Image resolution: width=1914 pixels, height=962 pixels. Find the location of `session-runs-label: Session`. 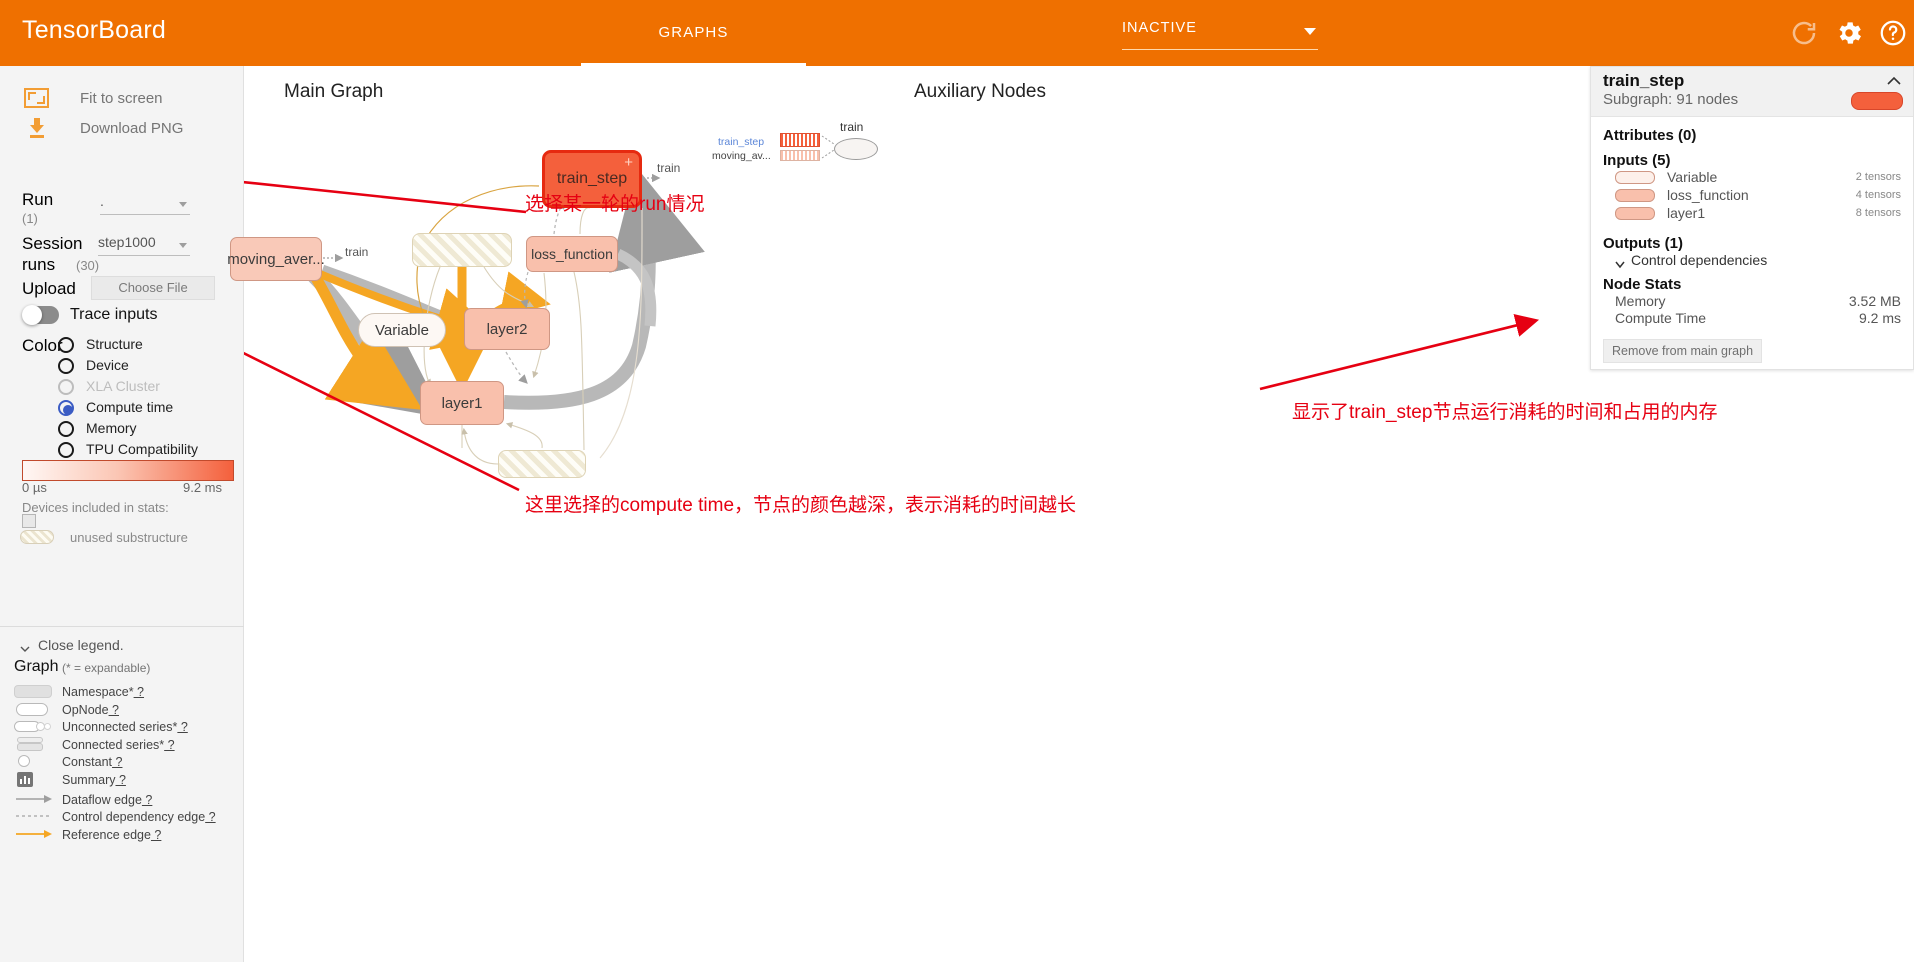

session-runs-label: Session is located at coordinates (52, 243).